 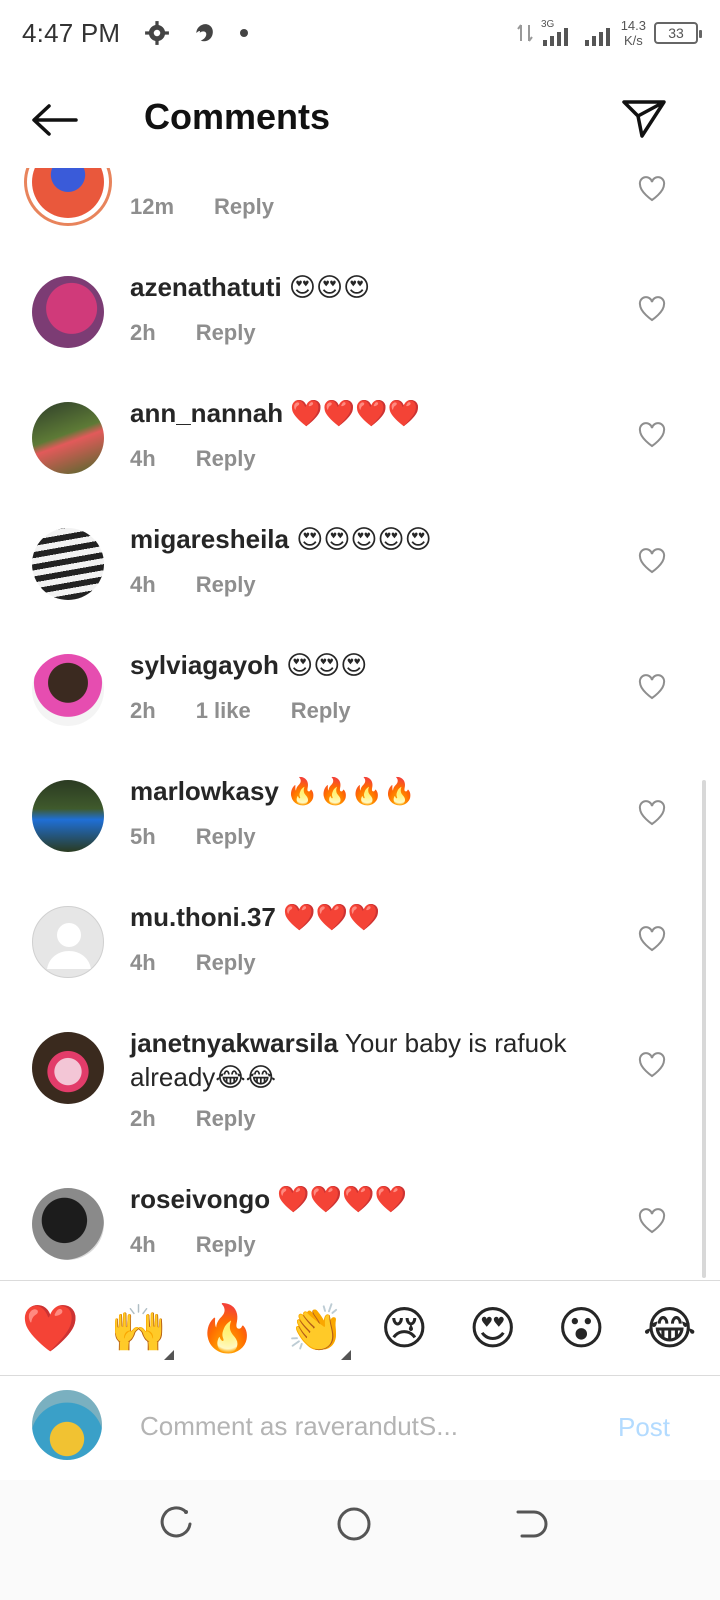 I want to click on emoji-crying-button: 😢, so click(x=404, y=1328).